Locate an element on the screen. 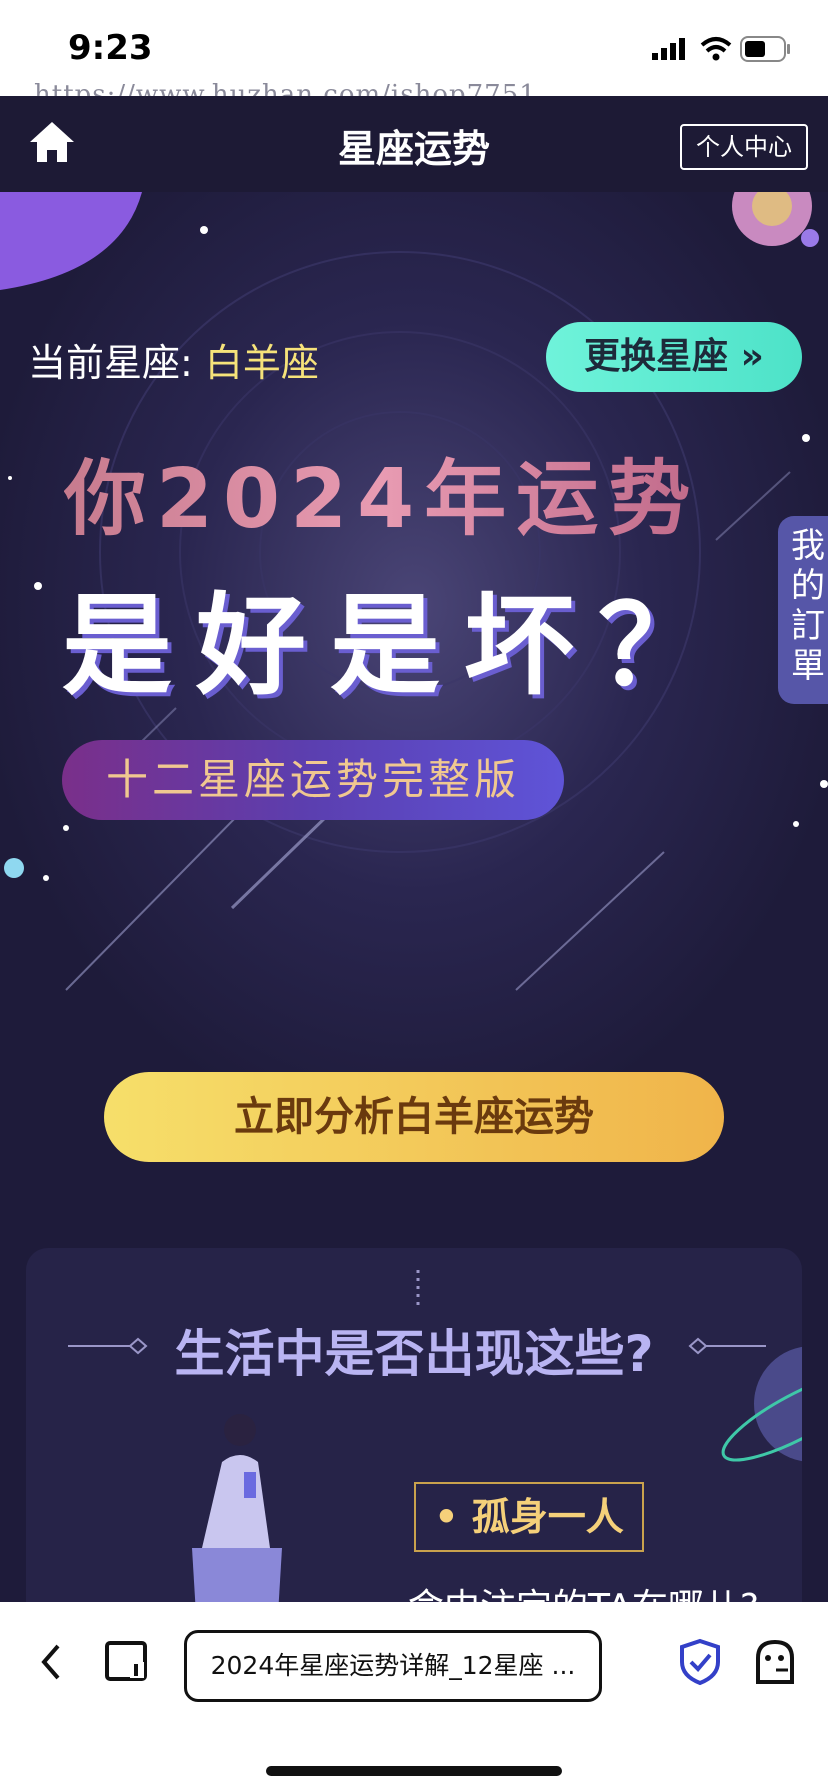  user-center-button: 个人中心 is located at coordinates (744, 147).